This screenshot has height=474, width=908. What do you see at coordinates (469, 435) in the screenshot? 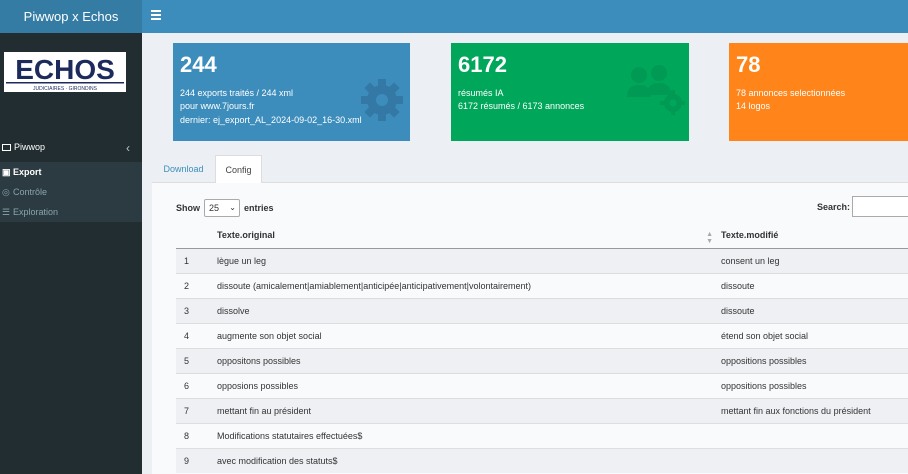
I see `cell-original: Modifications statutaires effectuées$` at bounding box center [469, 435].